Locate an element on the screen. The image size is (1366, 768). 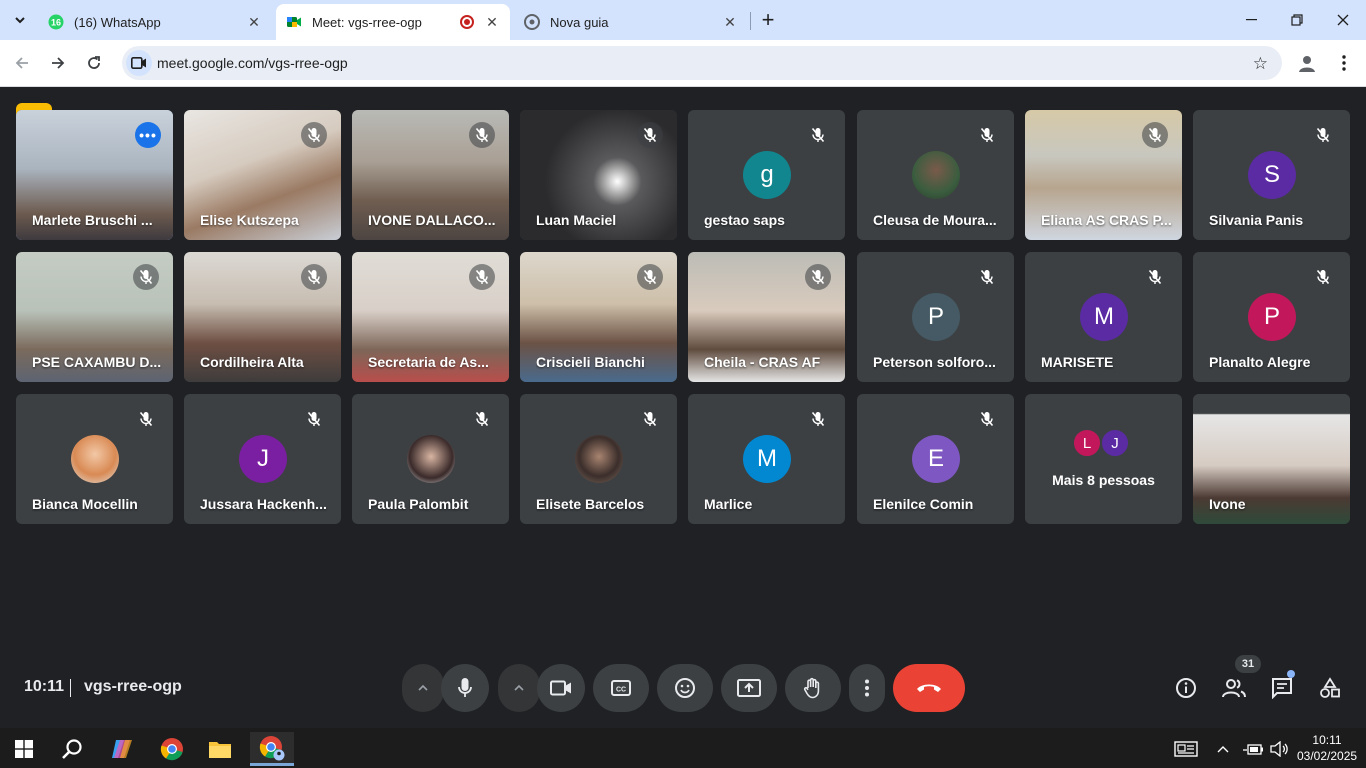
participant-tile: Ivone is located at coordinates (1271, 459).